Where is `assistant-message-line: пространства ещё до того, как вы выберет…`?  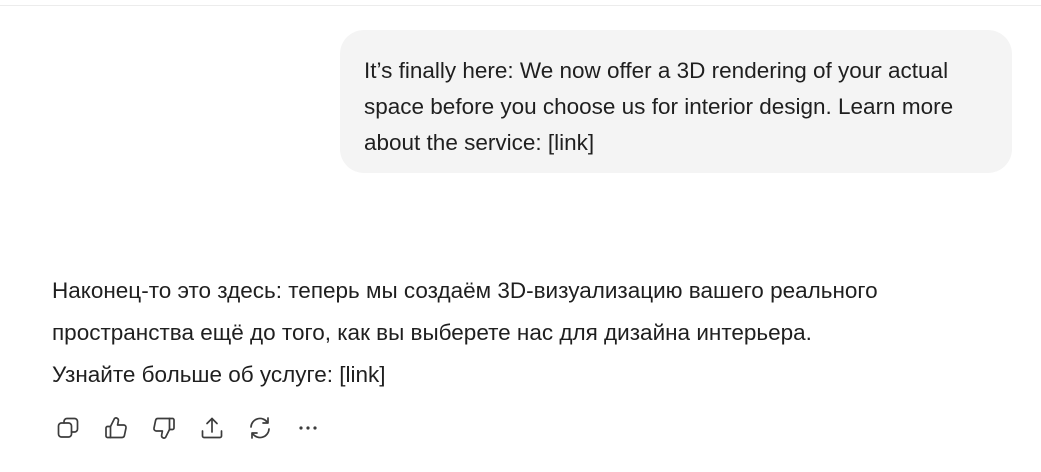
assistant-message-line: пространства ещё до того, как вы выберет… is located at coordinates (432, 332).